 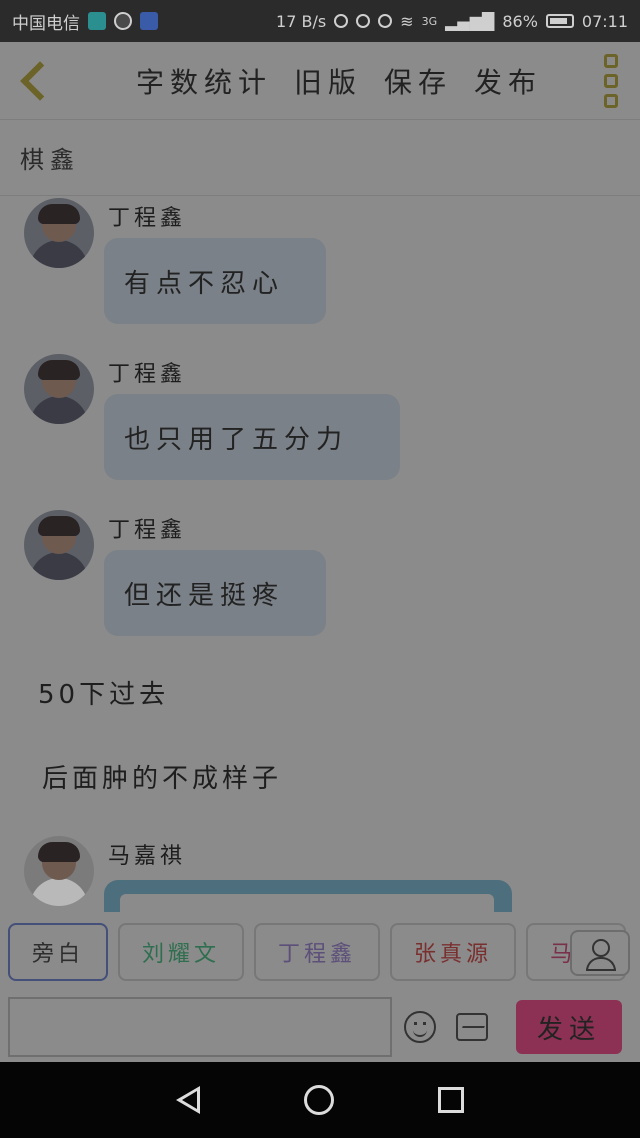 I want to click on word-count-button: 字数统计, so click(x=204, y=81).